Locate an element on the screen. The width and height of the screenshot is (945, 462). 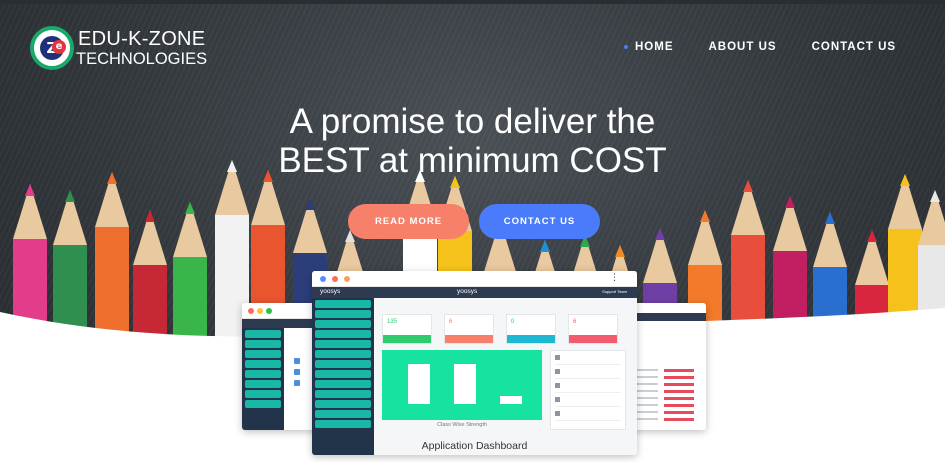
brand-logo: Z e EDU-K-ZONE TECHNOLOGIES is located at coordinates (119, 49).